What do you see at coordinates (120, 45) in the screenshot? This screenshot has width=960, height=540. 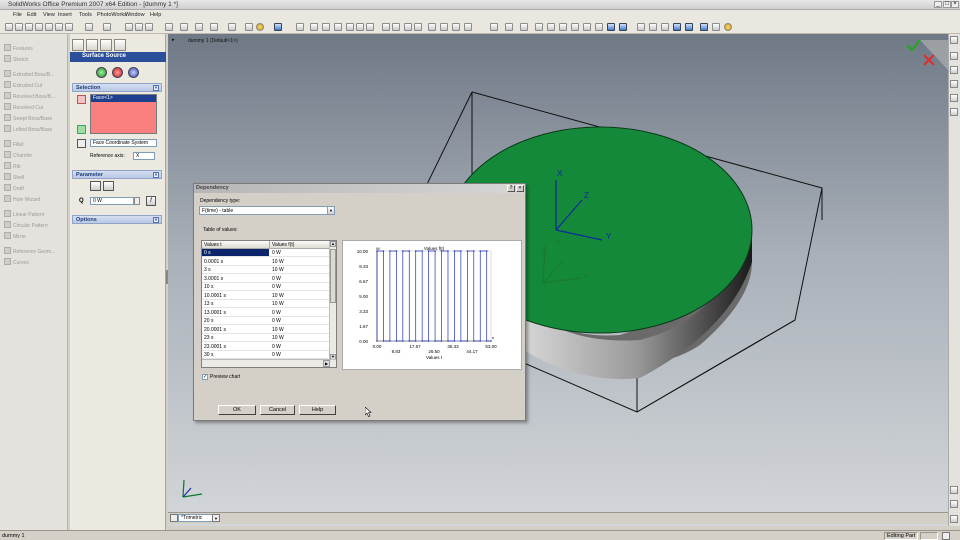 I see `cosmos-manager-tab` at bounding box center [120, 45].